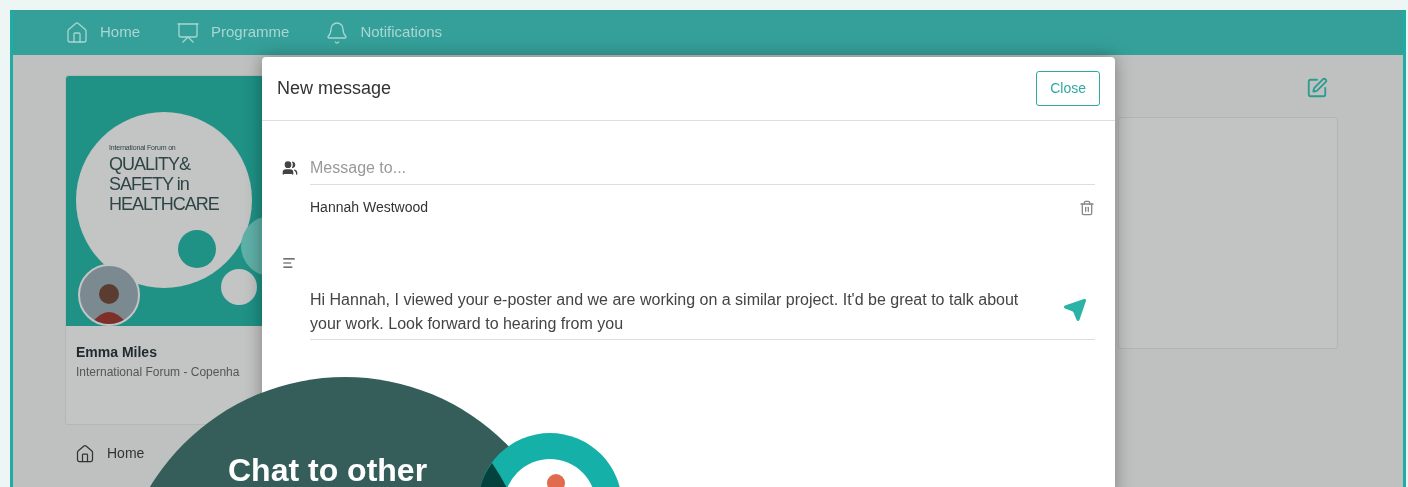 Image resolution: width=1408 pixels, height=487 pixels. Describe the element at coordinates (334, 88) in the screenshot. I see `dialog-title: New message` at that location.